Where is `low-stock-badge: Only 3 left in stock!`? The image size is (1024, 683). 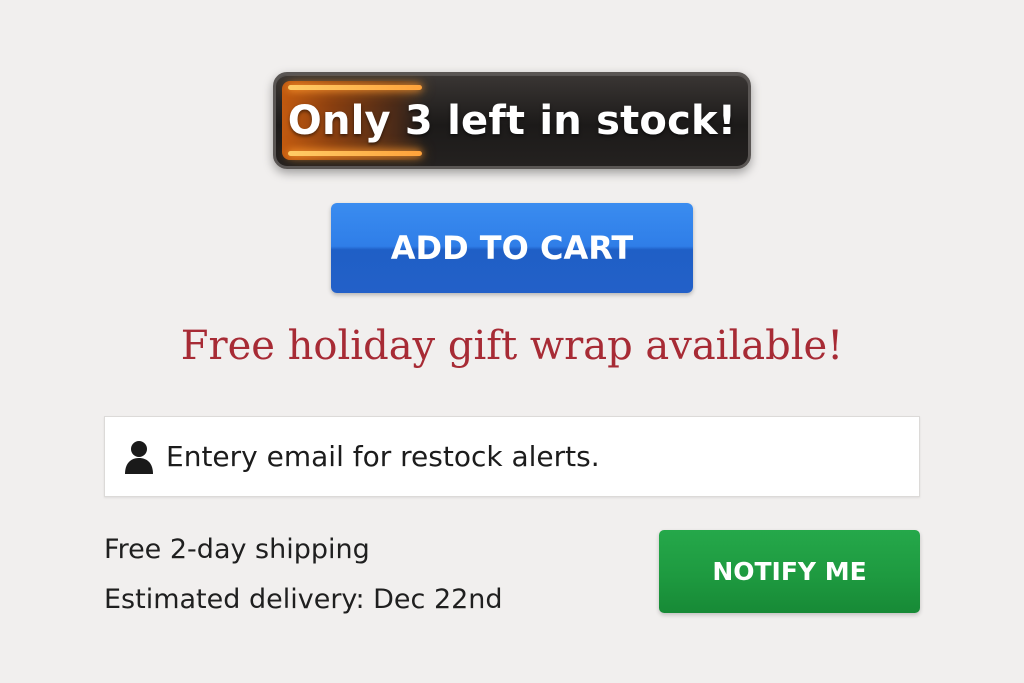 low-stock-badge: Only 3 left in stock! is located at coordinates (512, 120).